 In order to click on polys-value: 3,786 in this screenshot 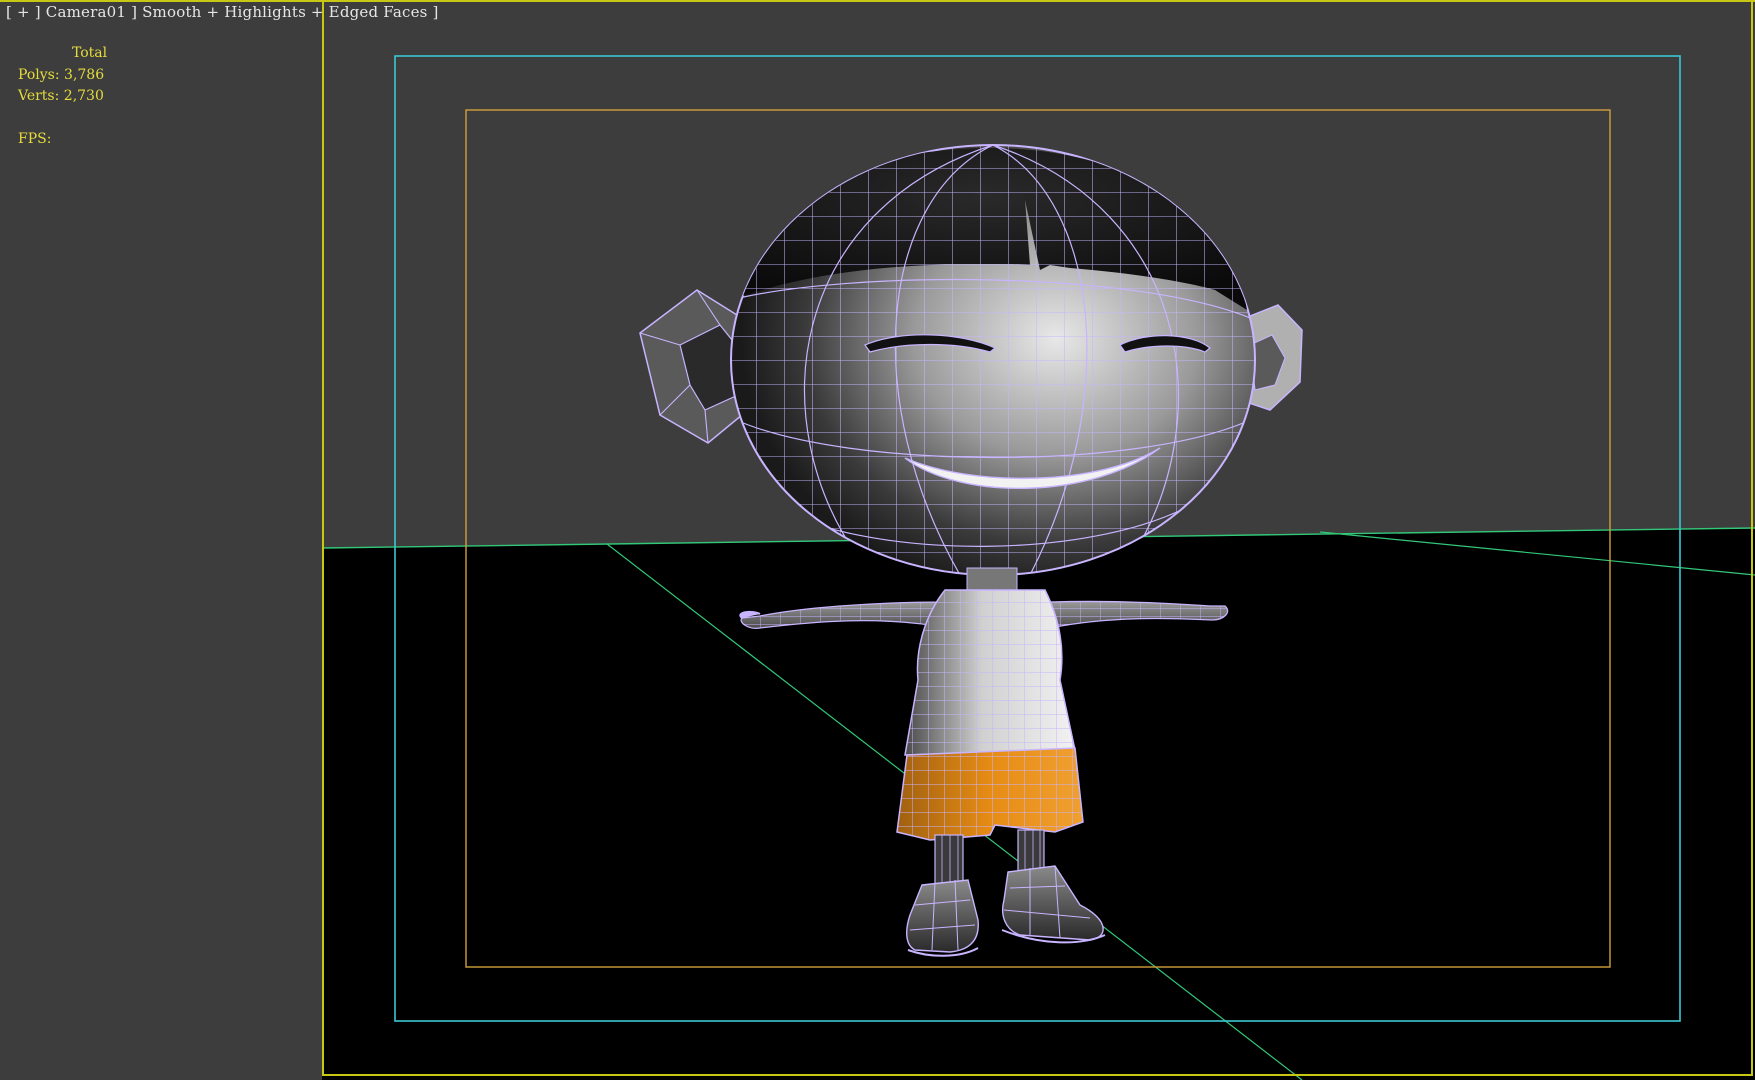, I will do `click(84, 74)`.